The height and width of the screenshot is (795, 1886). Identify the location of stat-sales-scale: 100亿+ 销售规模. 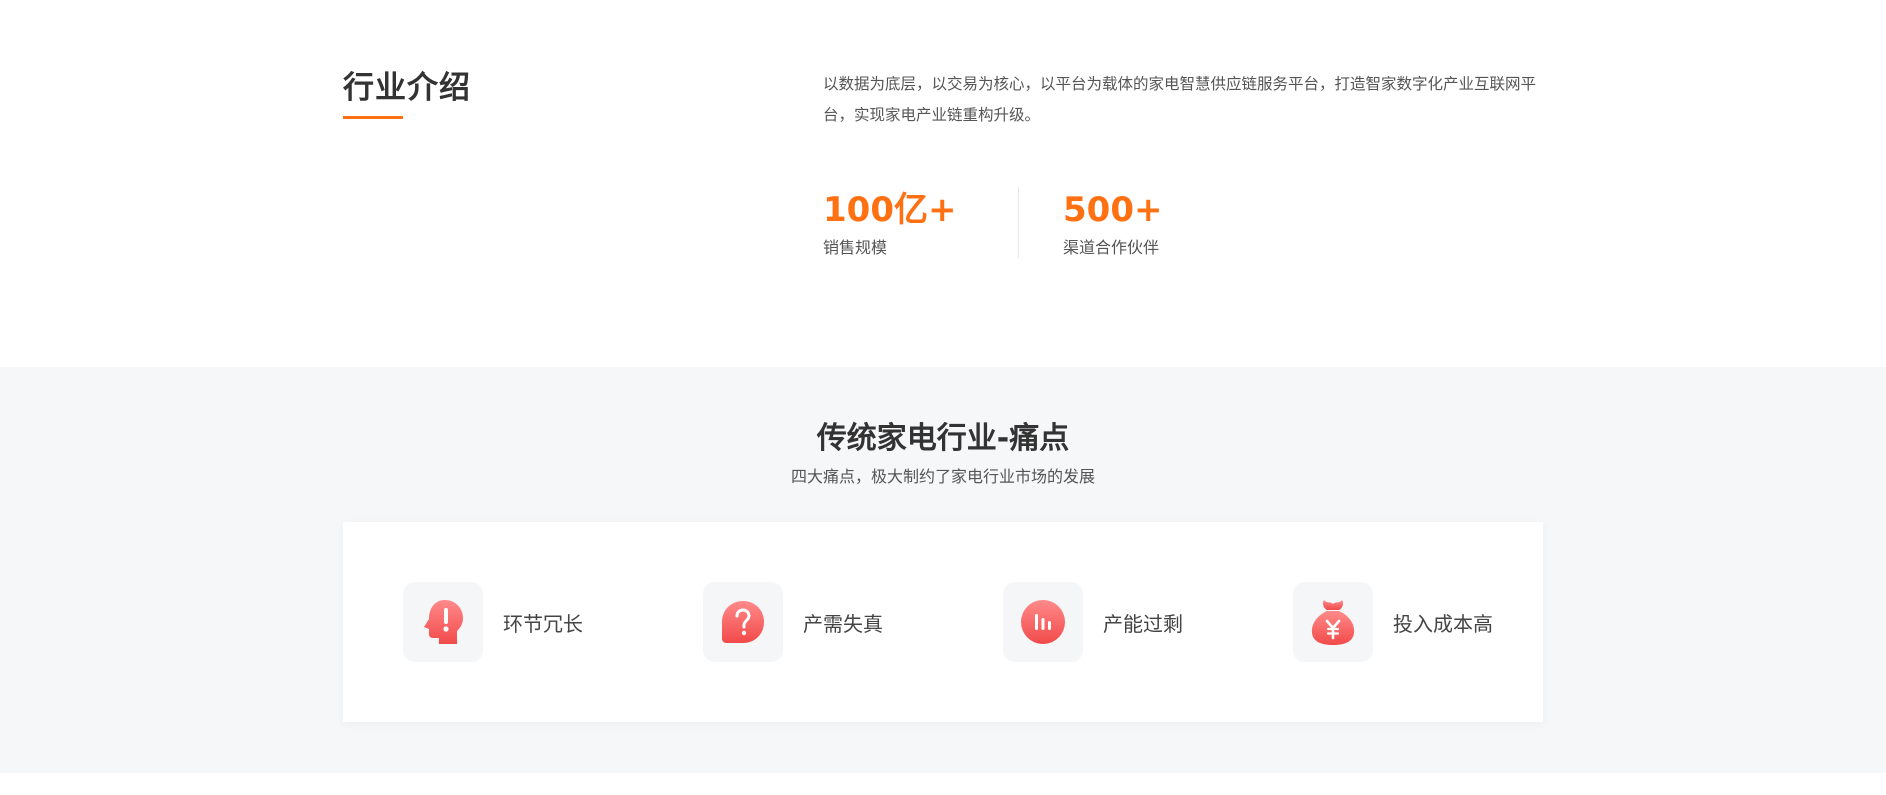
(889, 222).